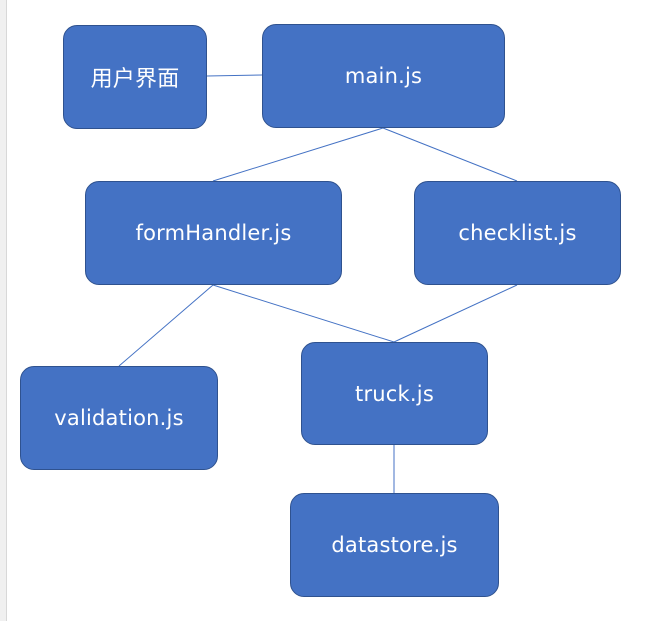  I want to click on node-label: checklist.js, so click(517, 233).